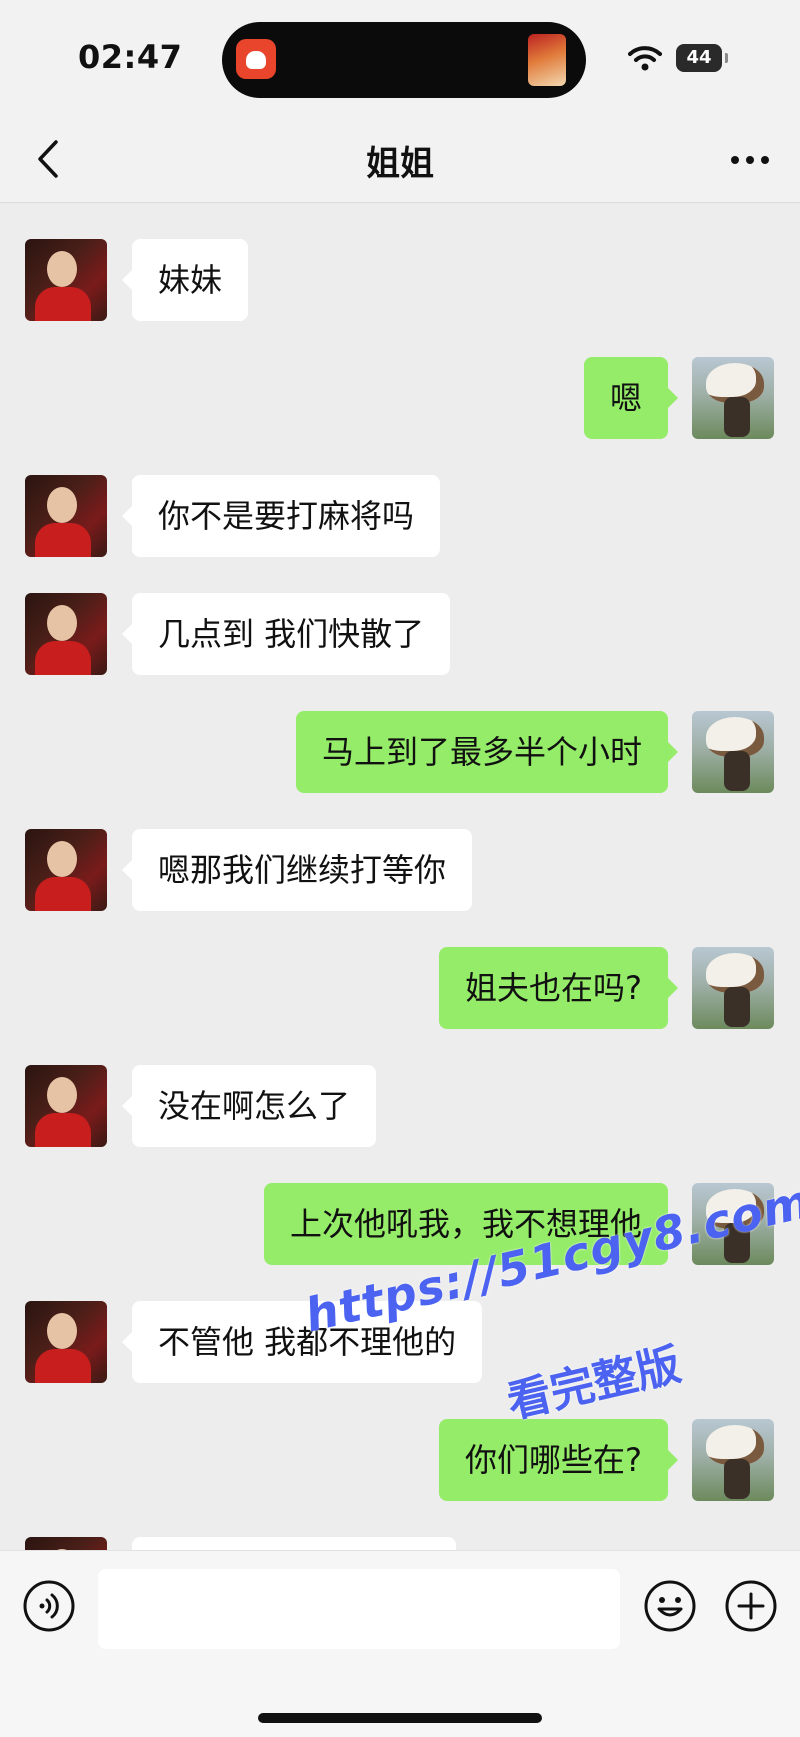  I want to click on message-bubble-outgoing: 姐夫也在吗?, so click(558, 988).